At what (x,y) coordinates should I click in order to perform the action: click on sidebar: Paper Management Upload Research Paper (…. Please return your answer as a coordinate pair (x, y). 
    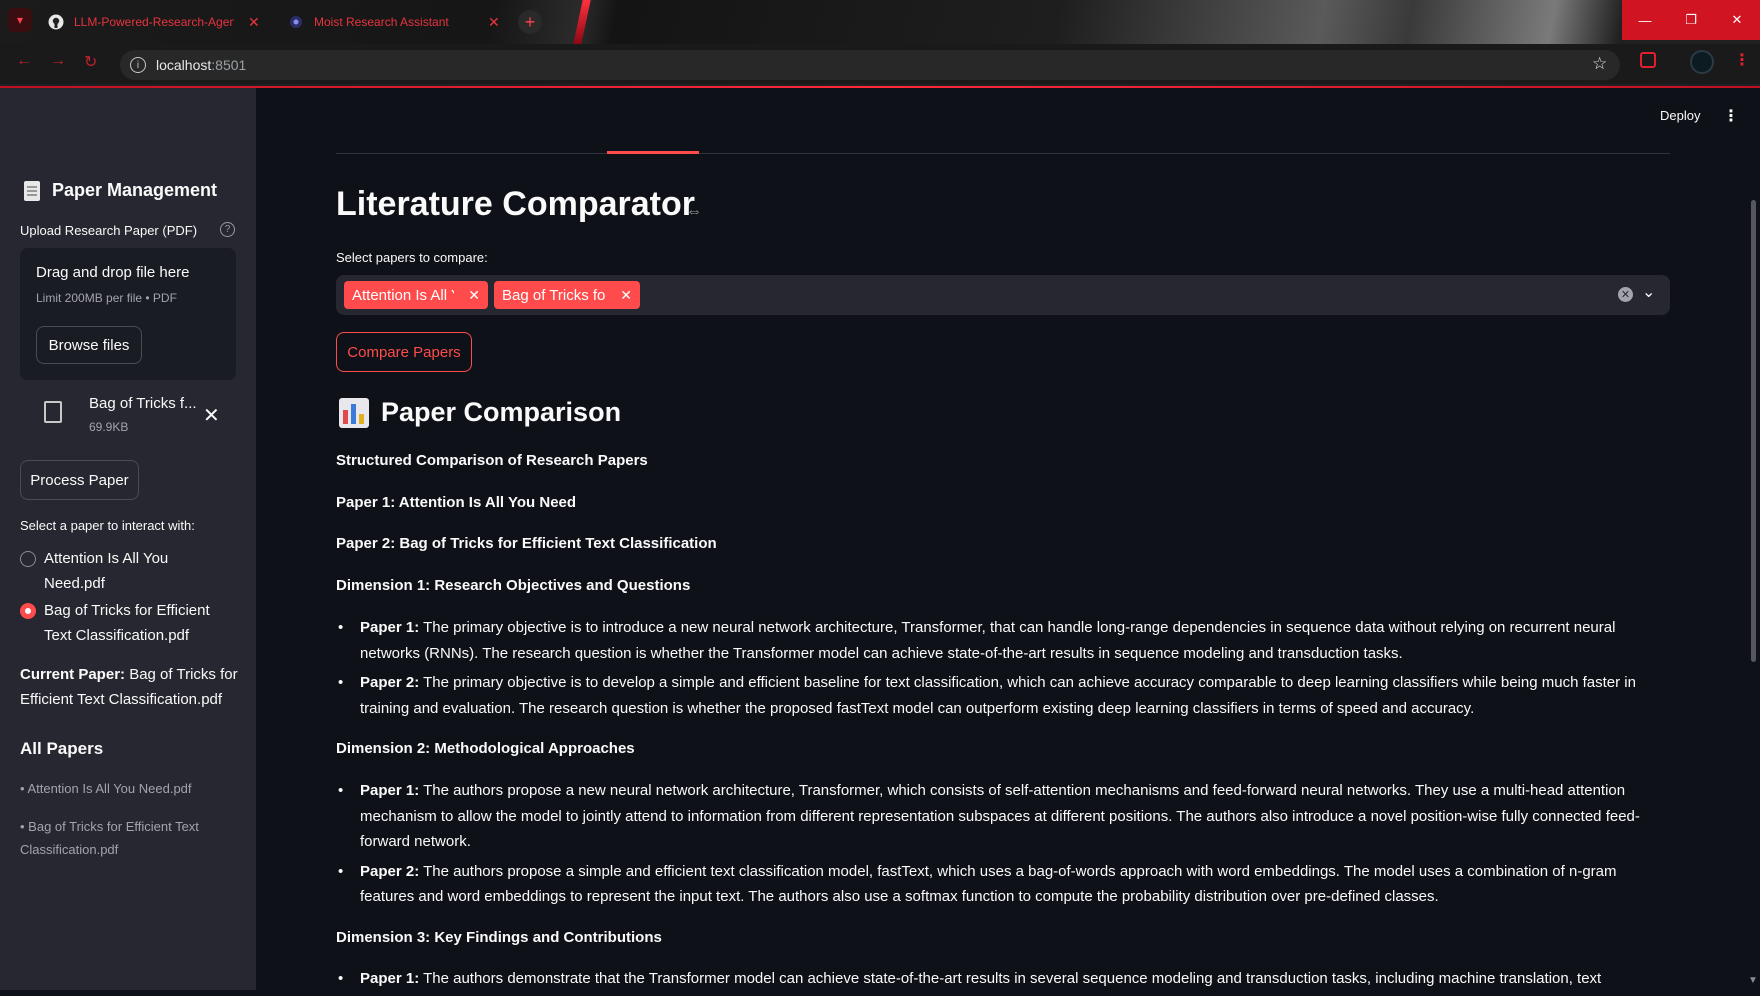
    Looking at the image, I should click on (128, 539).